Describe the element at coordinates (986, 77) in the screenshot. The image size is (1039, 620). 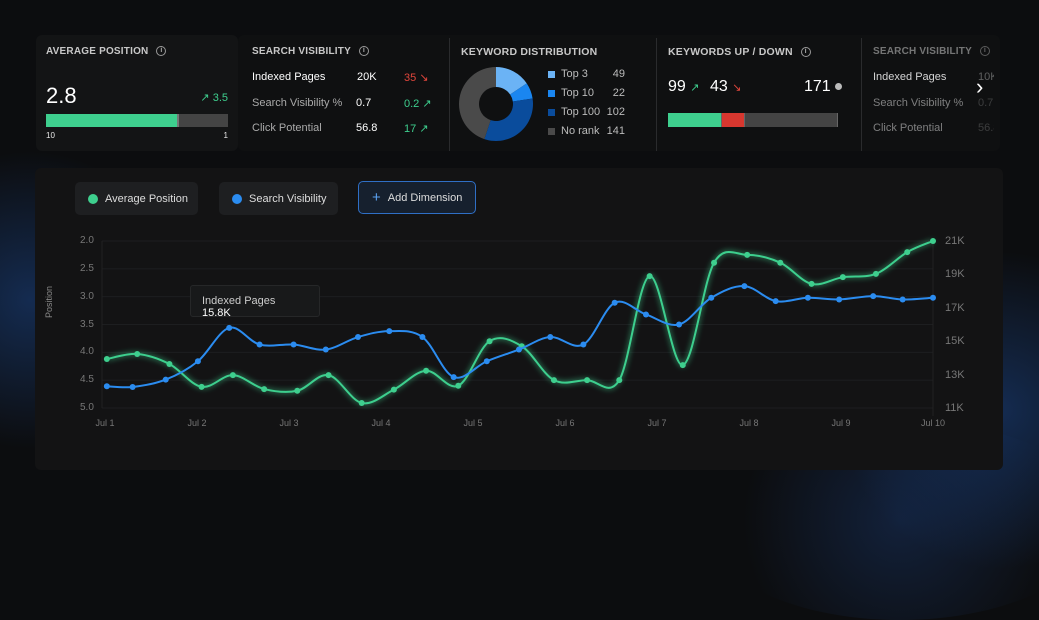
I see `metric-value: 10K` at that location.